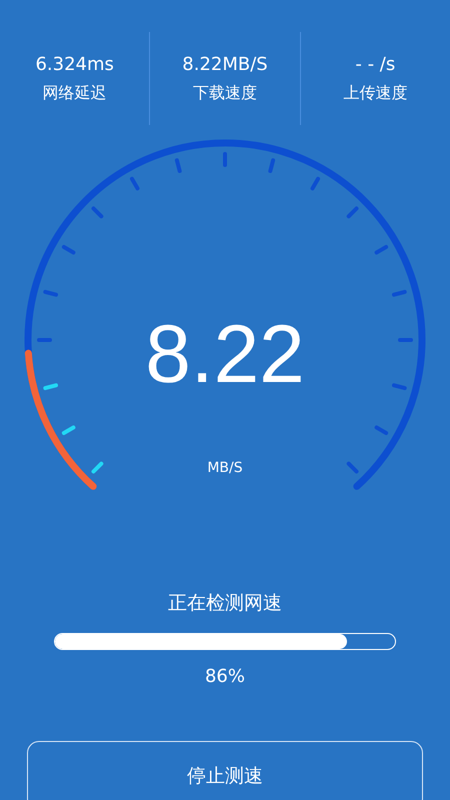 The height and width of the screenshot is (800, 450). I want to click on stat-value: - - /s, so click(375, 65).